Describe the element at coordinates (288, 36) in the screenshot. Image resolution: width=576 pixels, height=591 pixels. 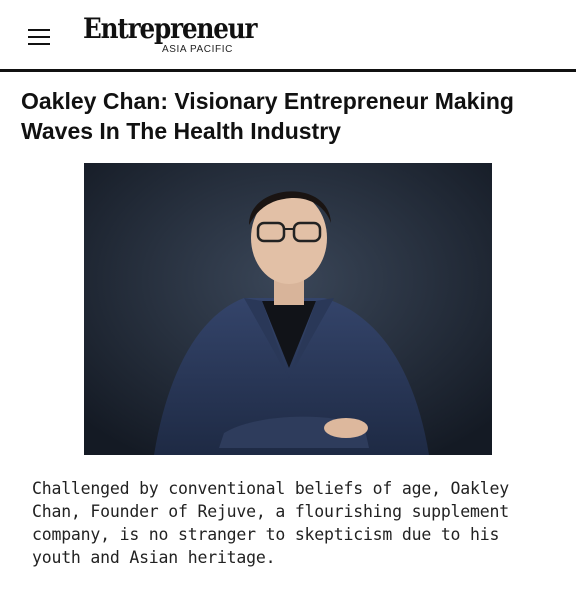
I see `site-header: Entrepreneur ASIA PACIFIC` at that location.